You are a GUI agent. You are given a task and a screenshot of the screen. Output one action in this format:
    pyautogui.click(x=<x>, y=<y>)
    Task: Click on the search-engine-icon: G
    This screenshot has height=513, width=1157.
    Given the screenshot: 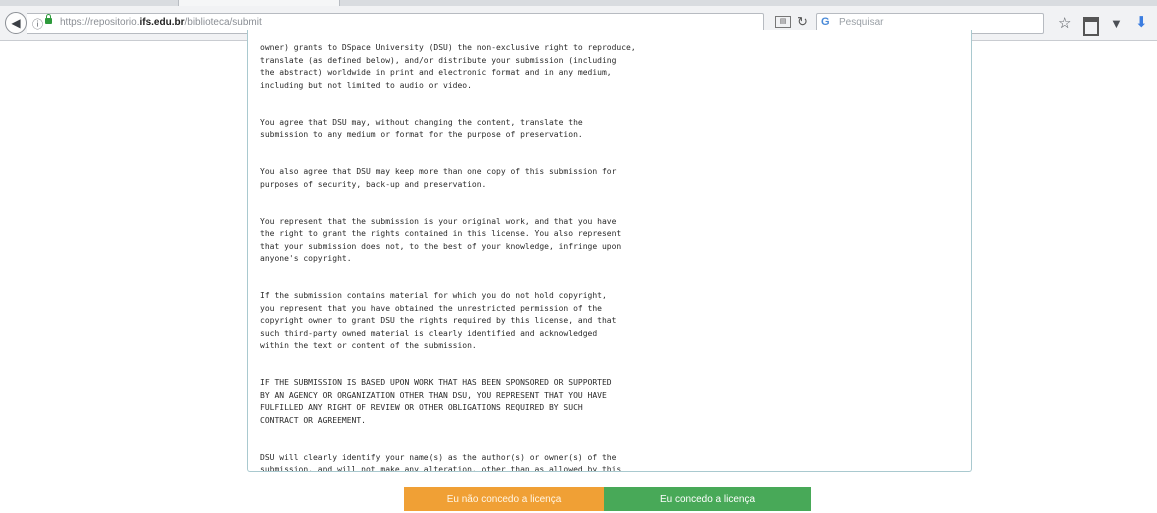 What is the action you would take?
    pyautogui.click(x=825, y=22)
    